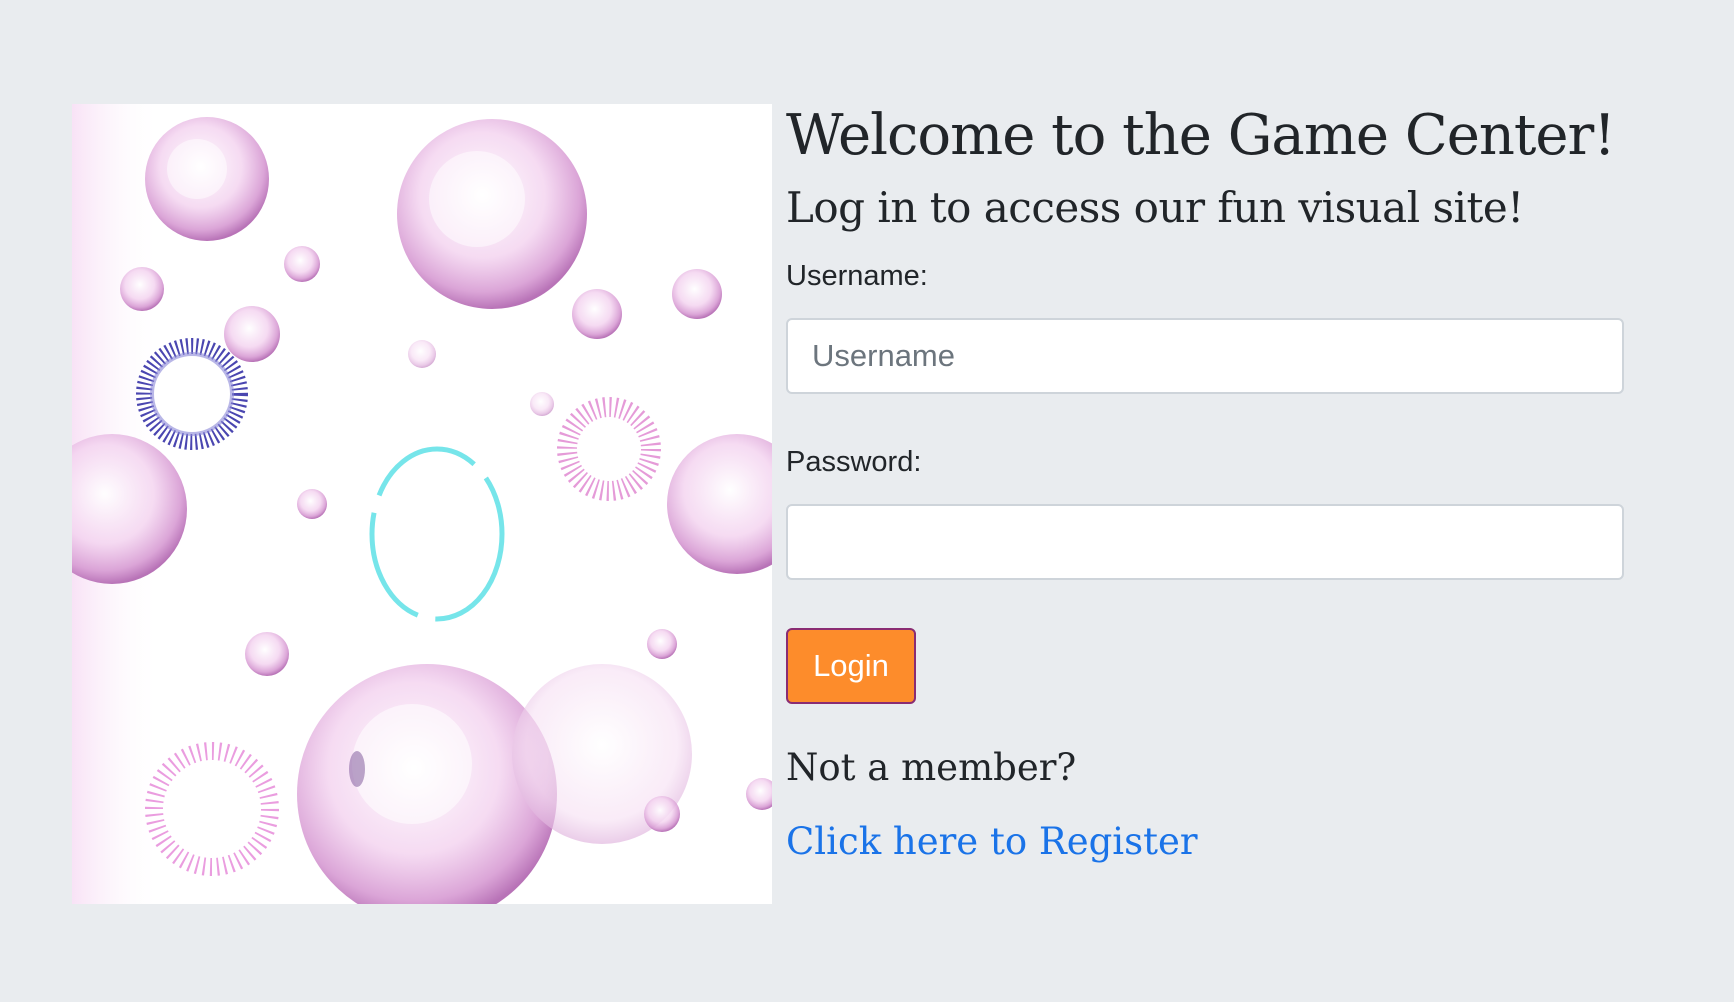  I want to click on password-label: Password:, so click(854, 462).